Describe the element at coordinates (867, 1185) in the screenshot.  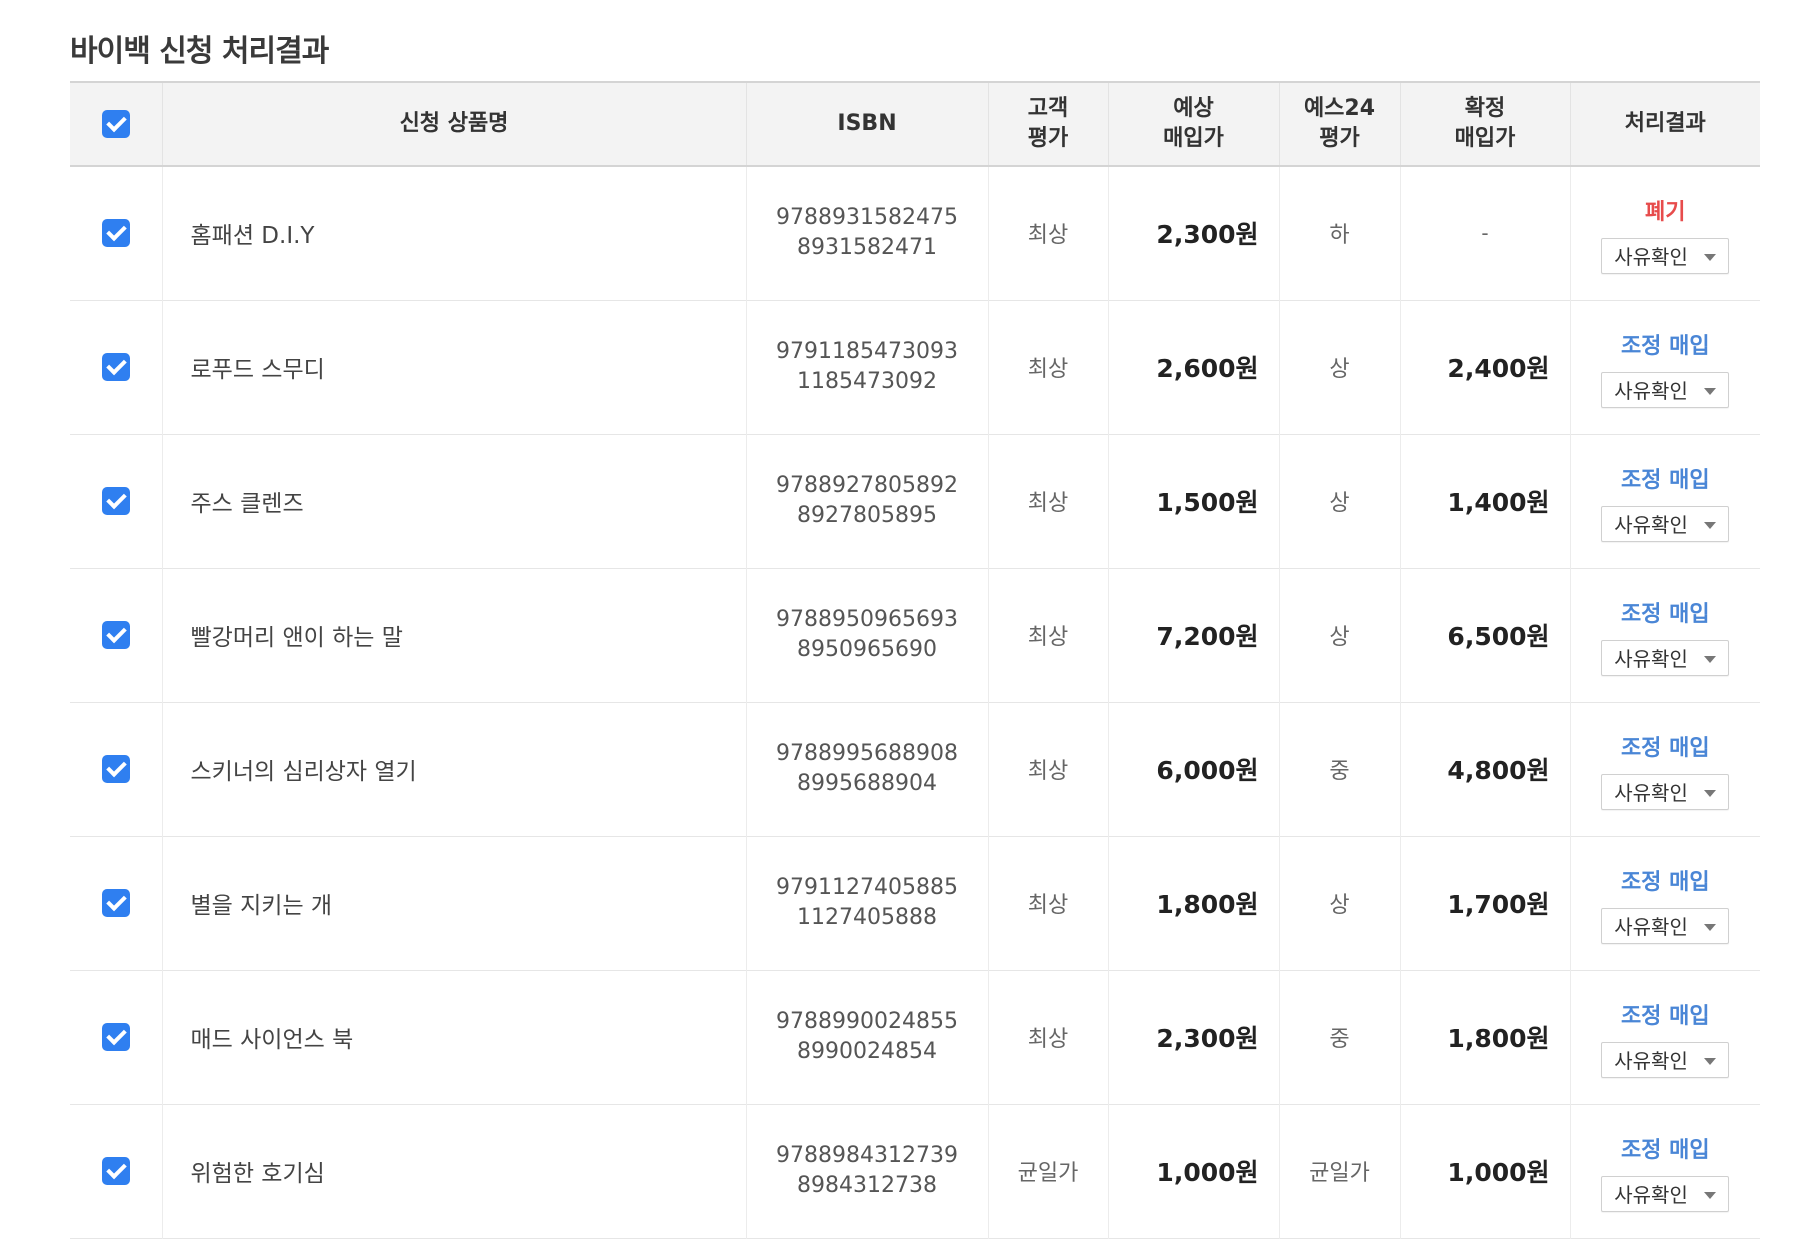
I see `isbn10: 8984312738` at that location.